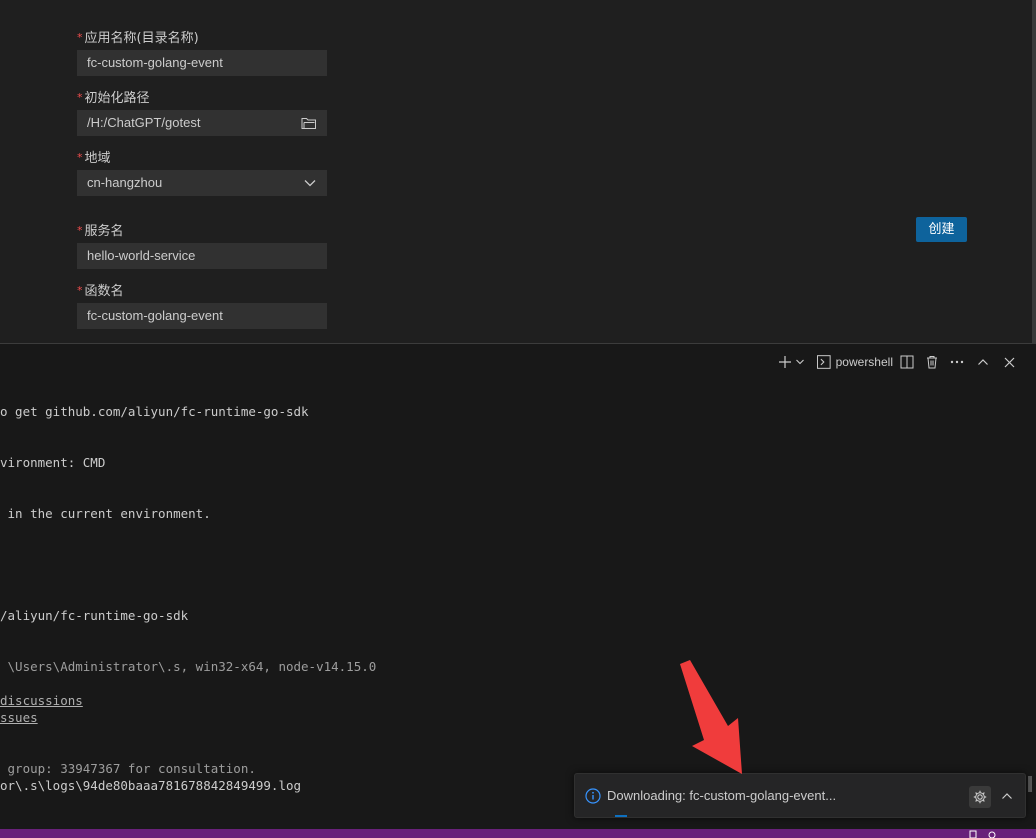 This screenshot has height=838, width=1036. What do you see at coordinates (941, 229) in the screenshot?
I see `create-button: 创建` at bounding box center [941, 229].